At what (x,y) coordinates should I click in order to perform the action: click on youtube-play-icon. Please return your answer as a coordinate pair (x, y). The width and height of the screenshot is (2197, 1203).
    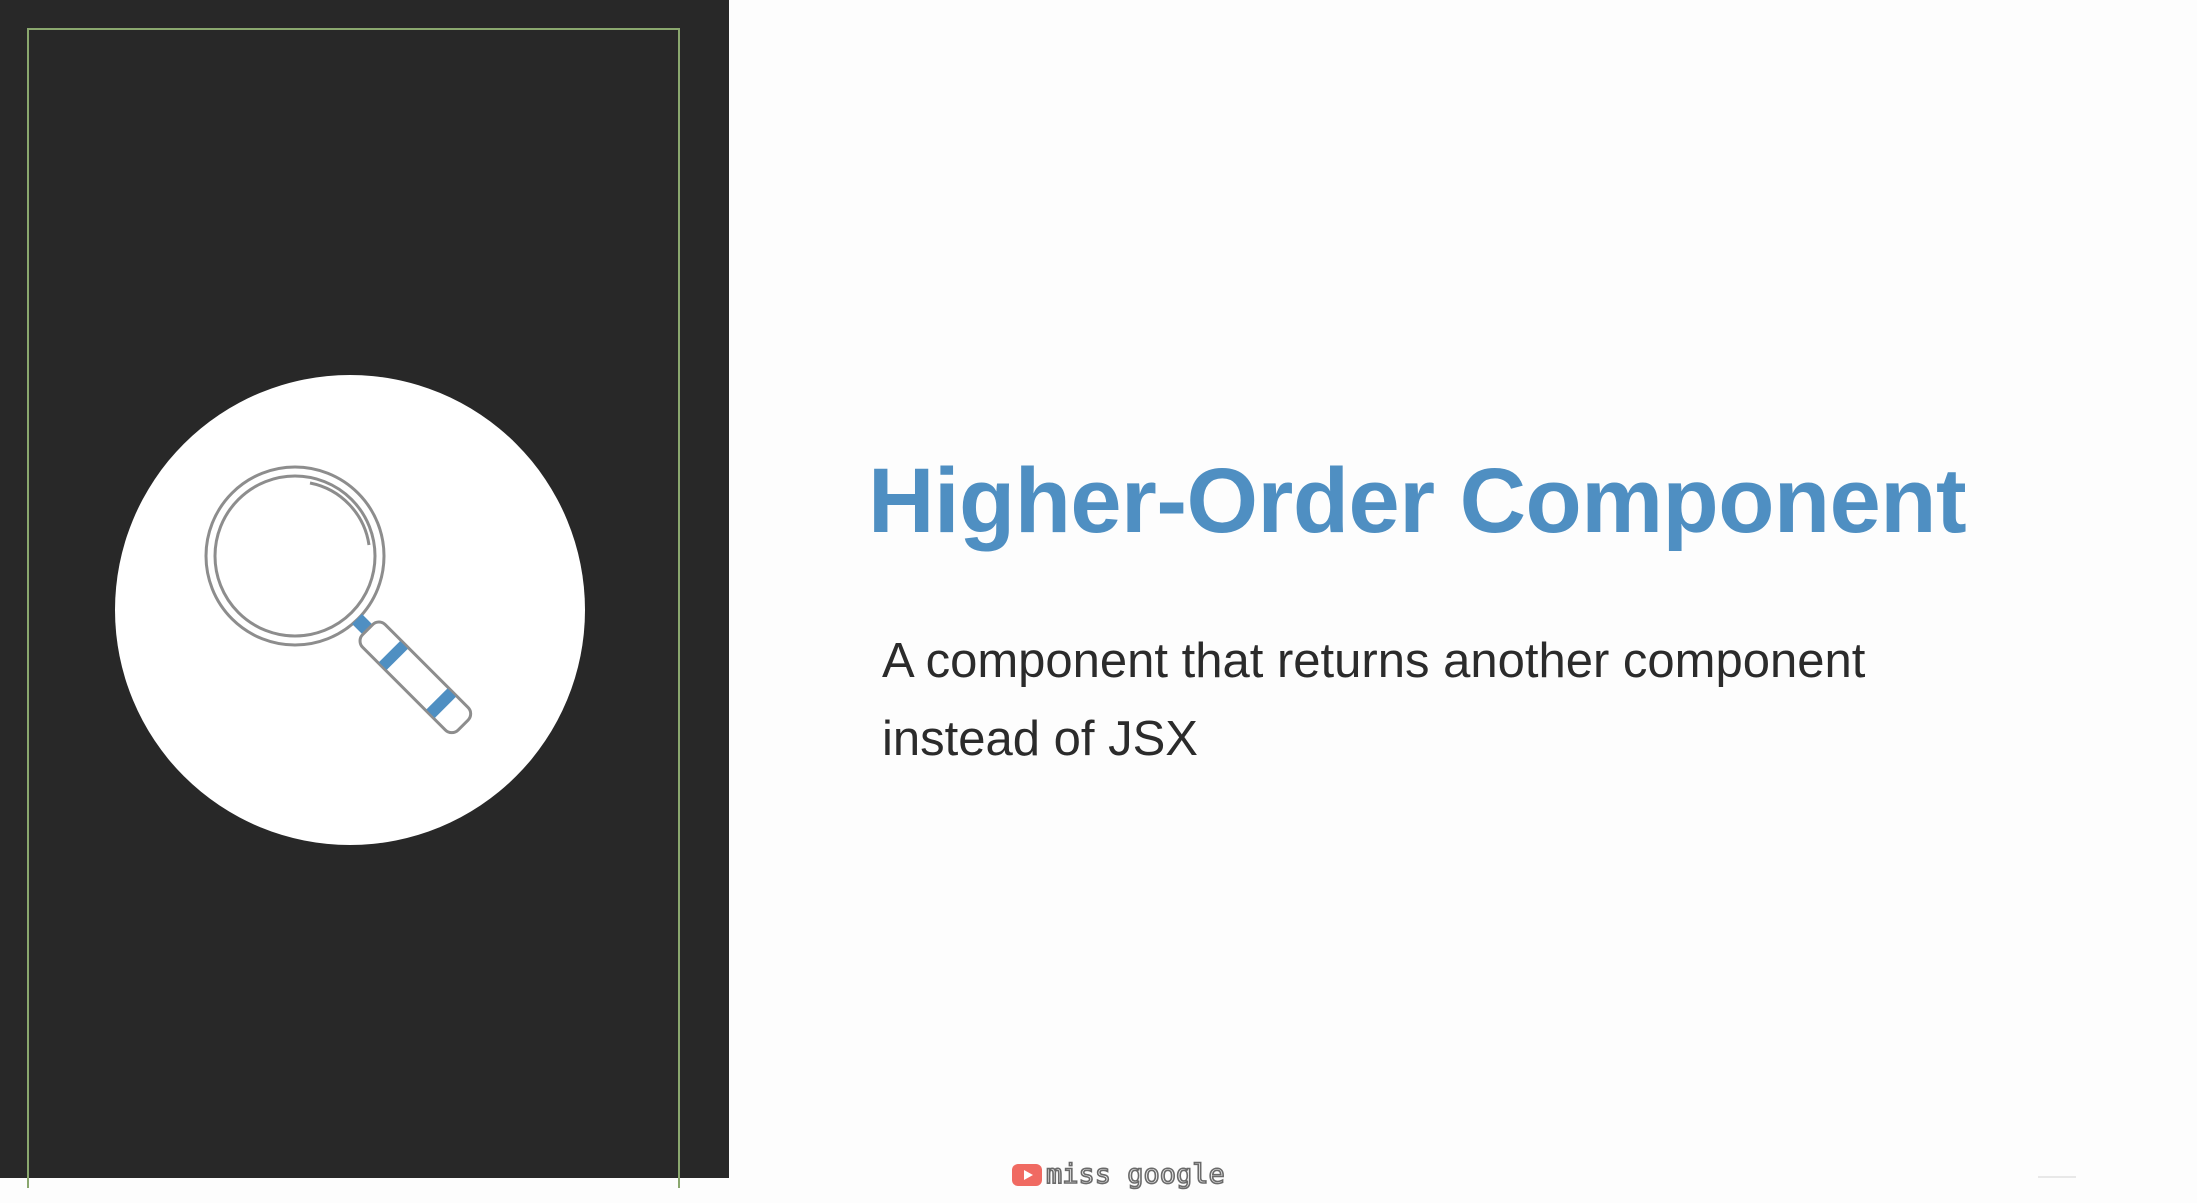
    Looking at the image, I should click on (1027, 1175).